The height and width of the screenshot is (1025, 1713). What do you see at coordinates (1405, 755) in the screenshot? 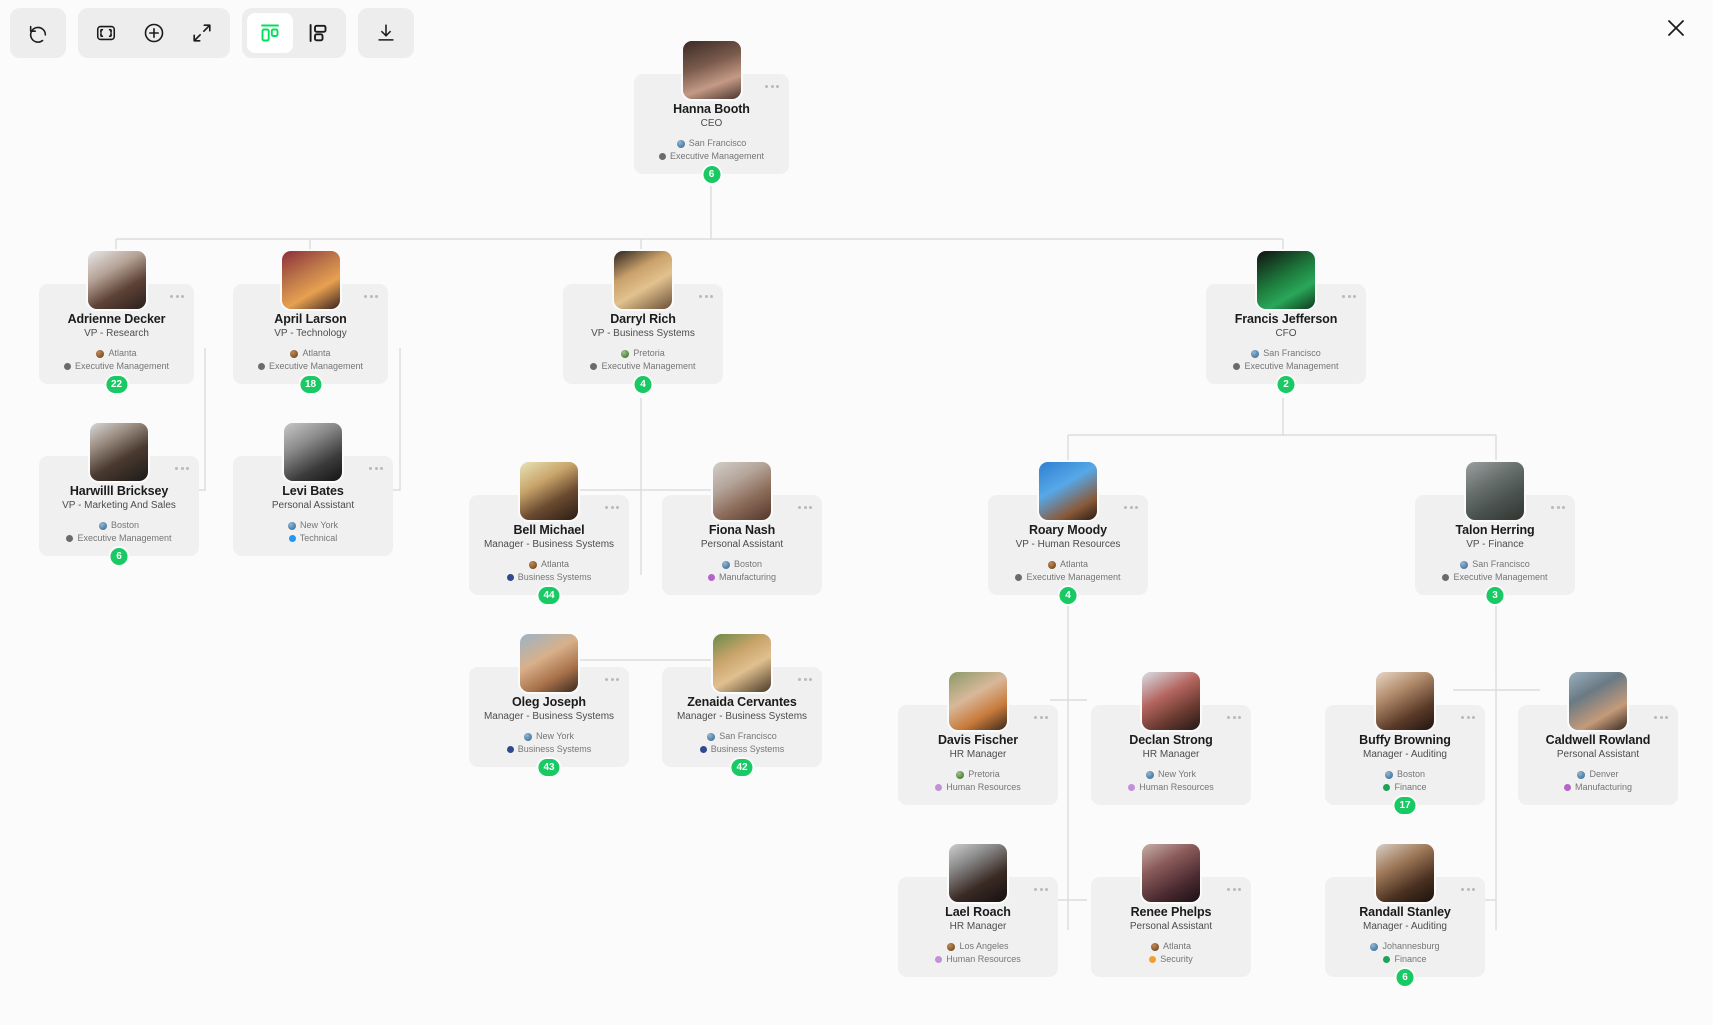
I see `person-title: Manager - Auditing` at bounding box center [1405, 755].